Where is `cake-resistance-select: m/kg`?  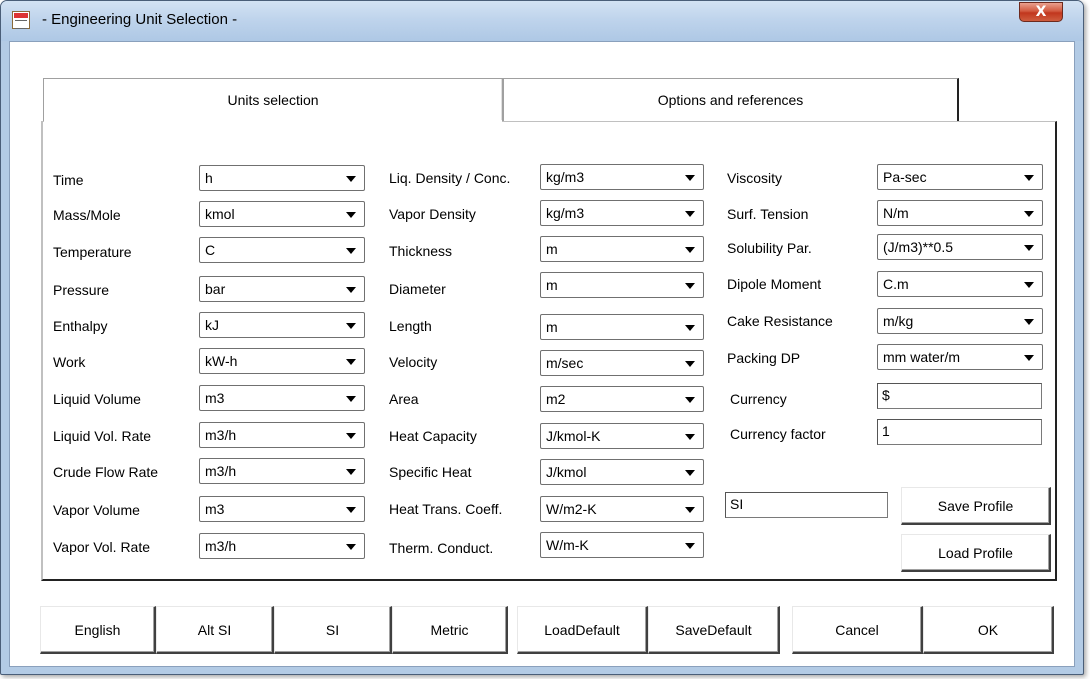 cake-resistance-select: m/kg is located at coordinates (960, 321).